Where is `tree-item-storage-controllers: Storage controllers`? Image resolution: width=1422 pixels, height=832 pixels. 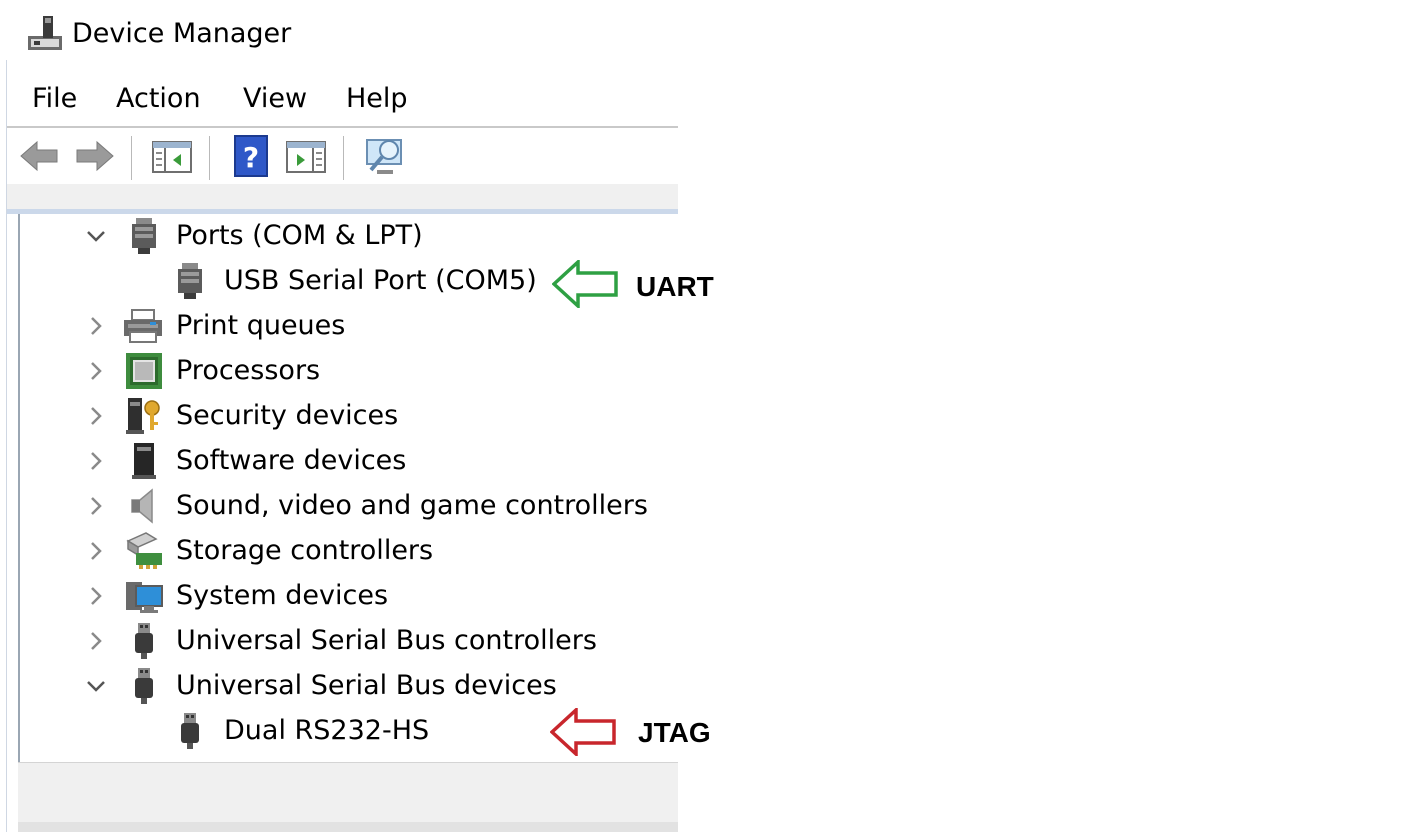
tree-item-storage-controllers: Storage controllers is located at coordinates (340, 551).